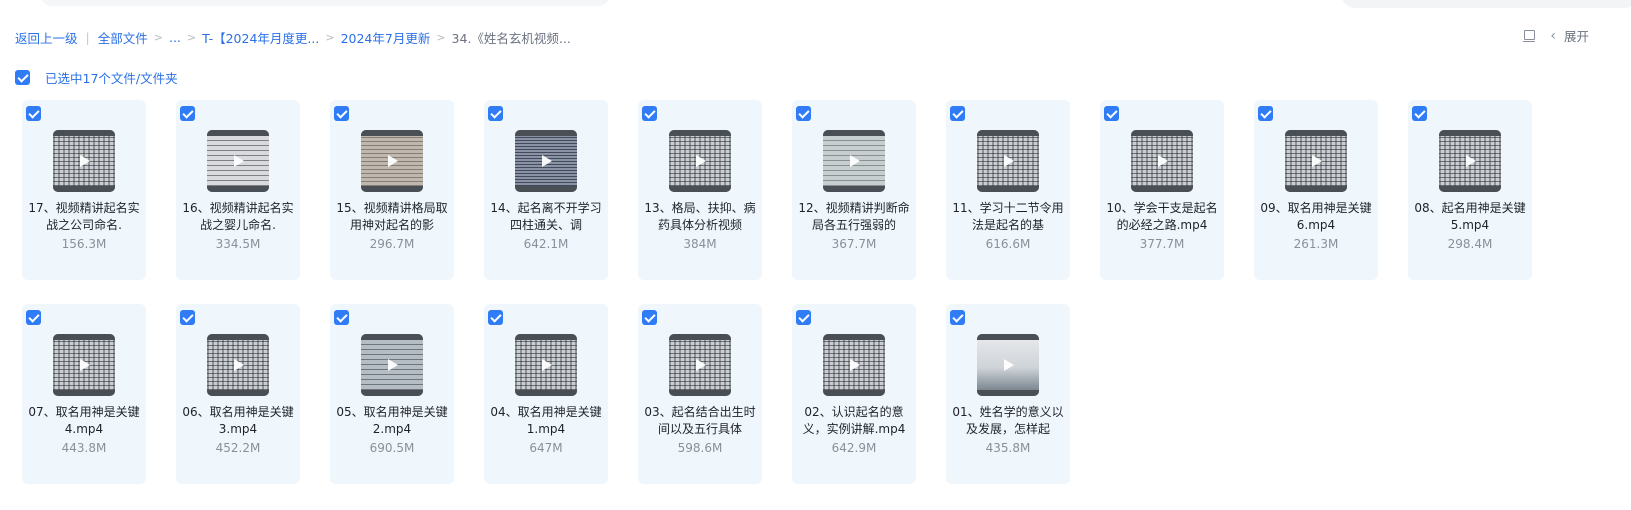  What do you see at coordinates (546, 448) in the screenshot?
I see `file-size: 647M` at bounding box center [546, 448].